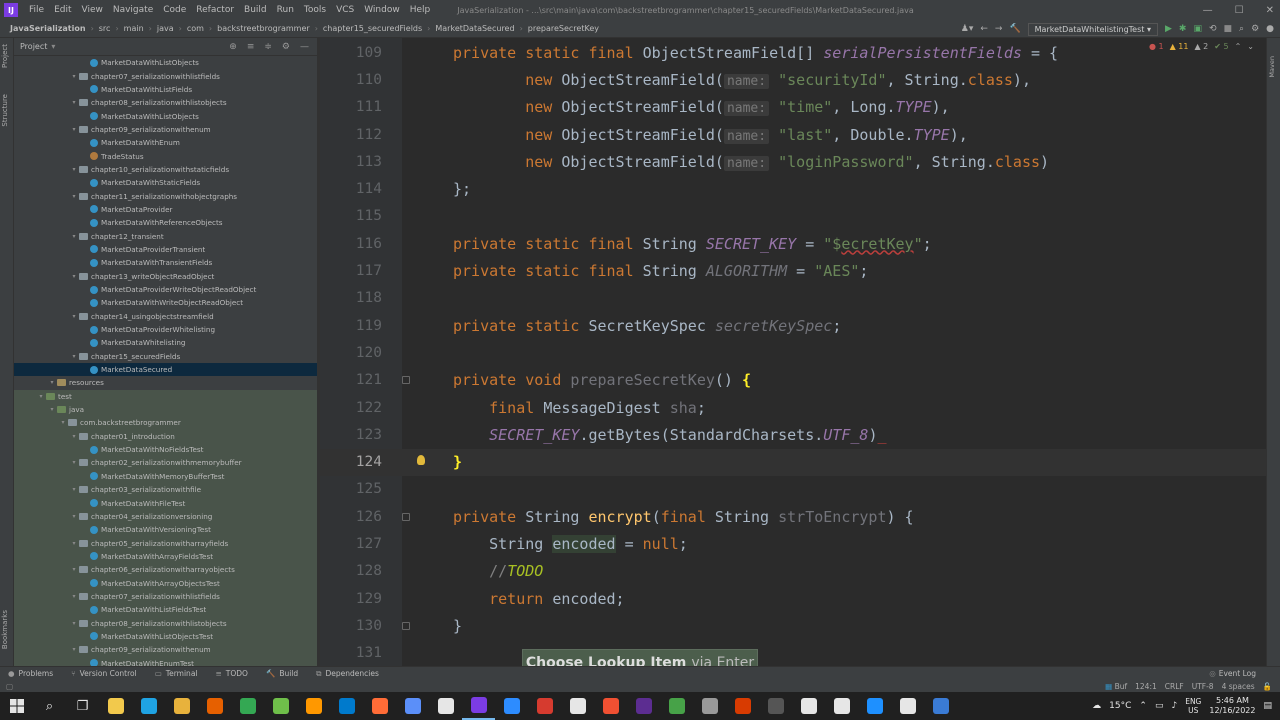 The width and height of the screenshot is (1280, 720). I want to click on indent-setting: 4 spaces, so click(1238, 686).